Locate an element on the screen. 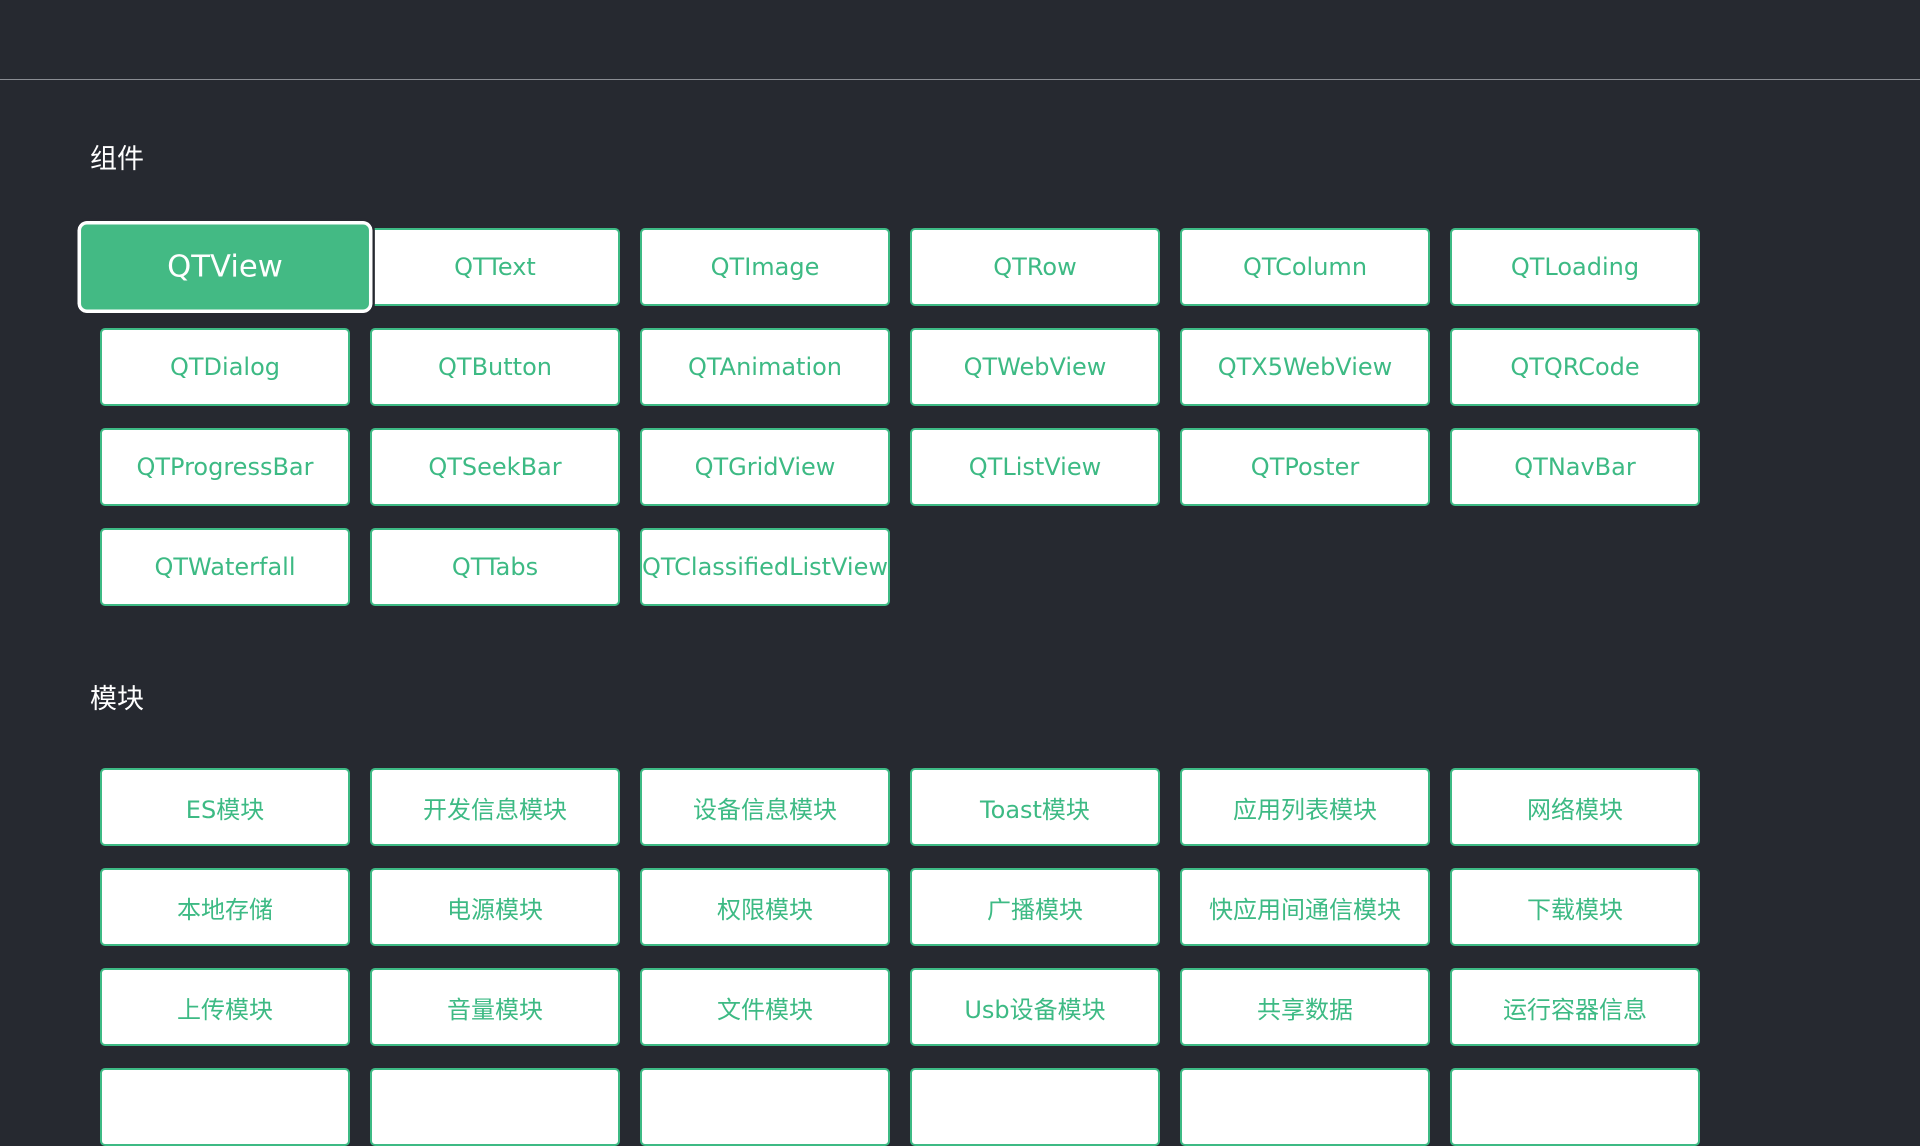  module-button-permission: 权限模块 is located at coordinates (765, 907).